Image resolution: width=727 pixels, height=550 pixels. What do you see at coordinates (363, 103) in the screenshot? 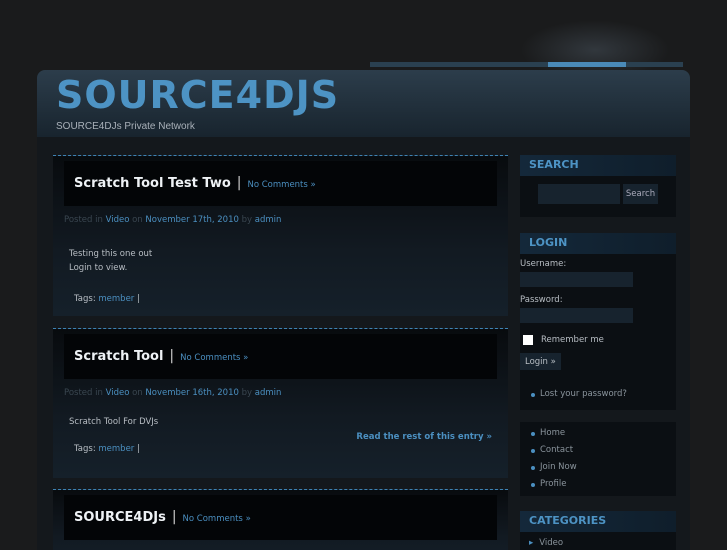
I see `site-header: SOURCE4DJS SOURCE4DJs Private Network` at bounding box center [363, 103].